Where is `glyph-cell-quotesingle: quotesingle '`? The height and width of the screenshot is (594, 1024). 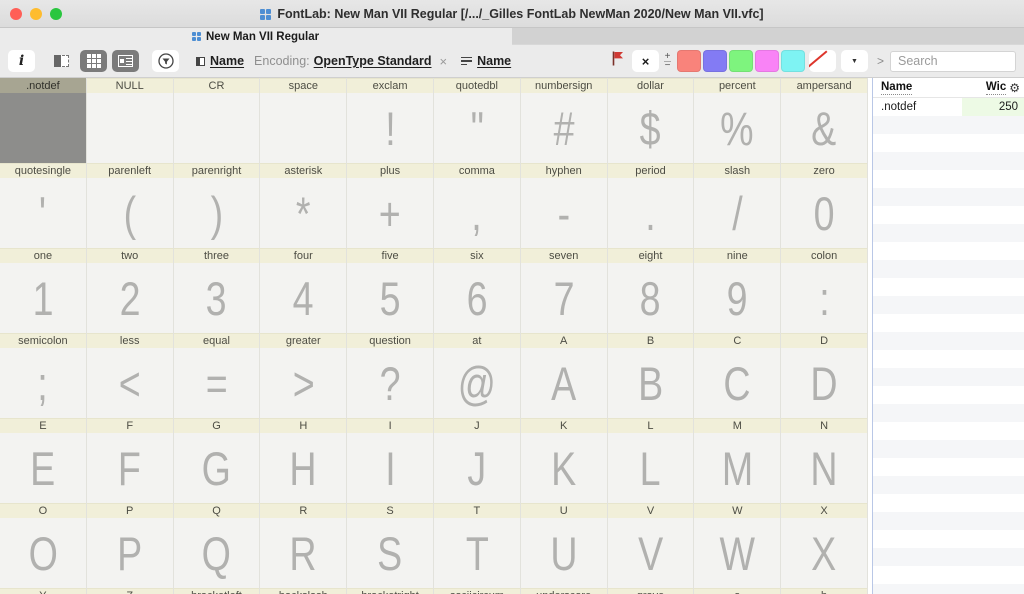 glyph-cell-quotesingle: quotesingle ' is located at coordinates (43, 205).